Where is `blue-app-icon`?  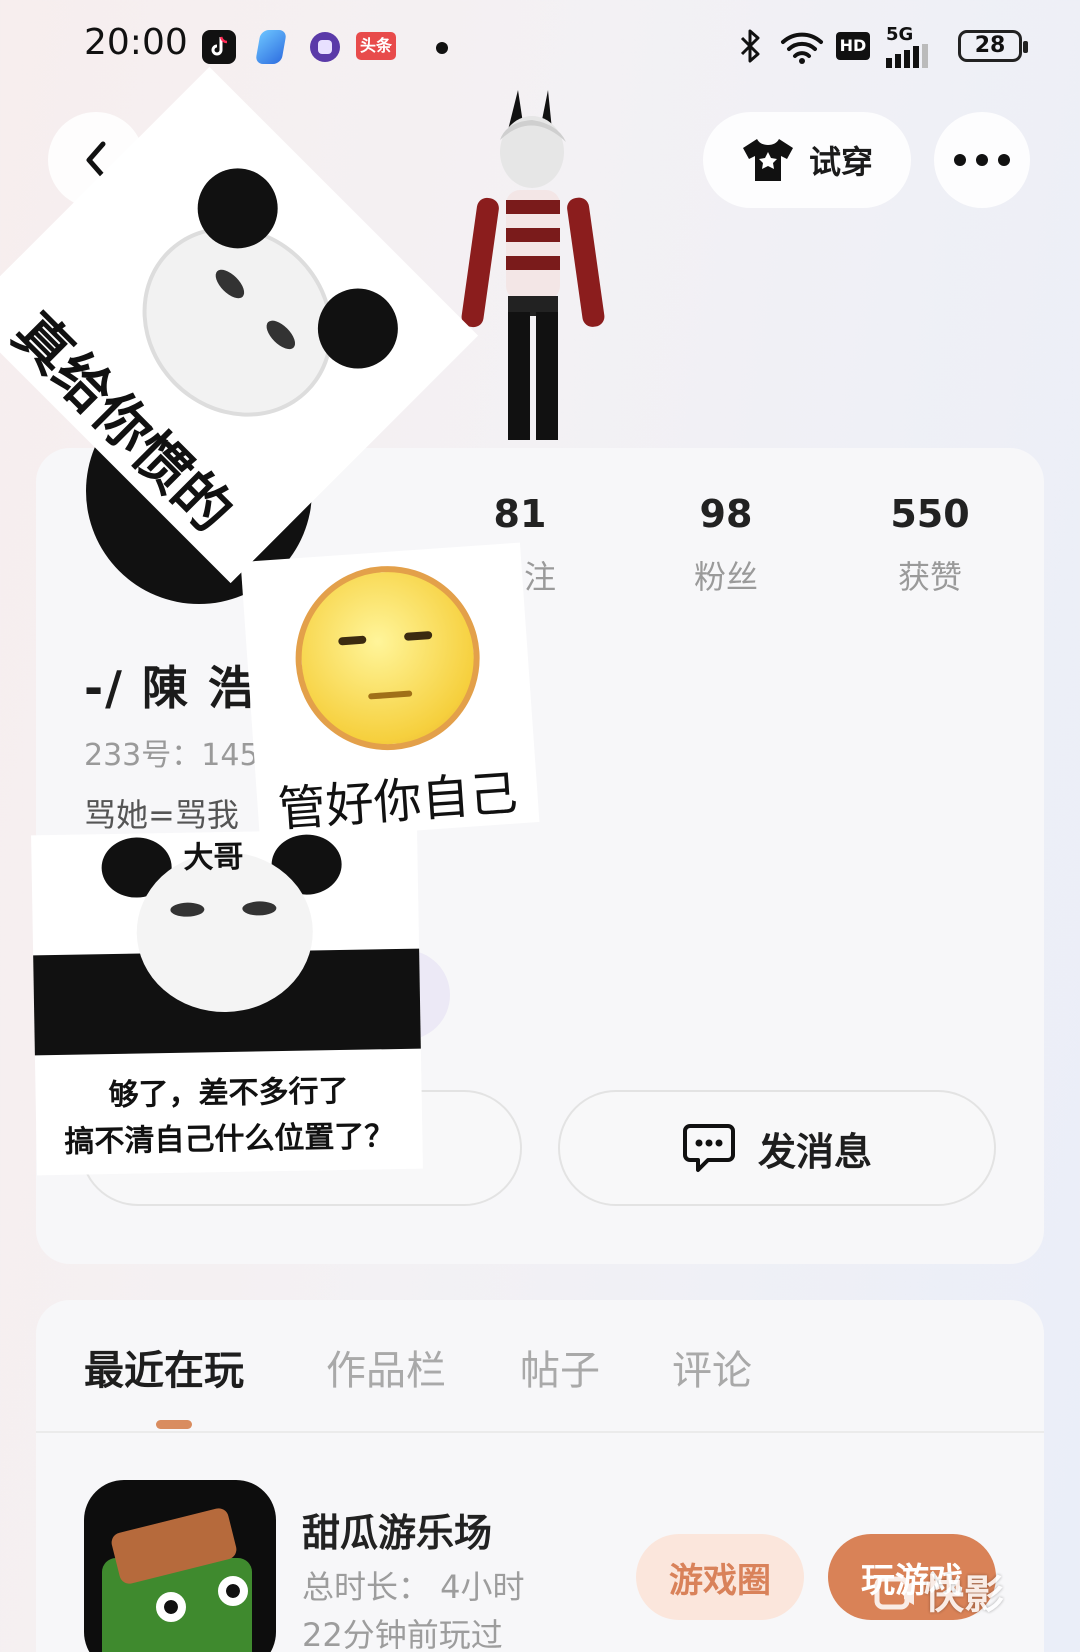 blue-app-icon is located at coordinates (271, 47).